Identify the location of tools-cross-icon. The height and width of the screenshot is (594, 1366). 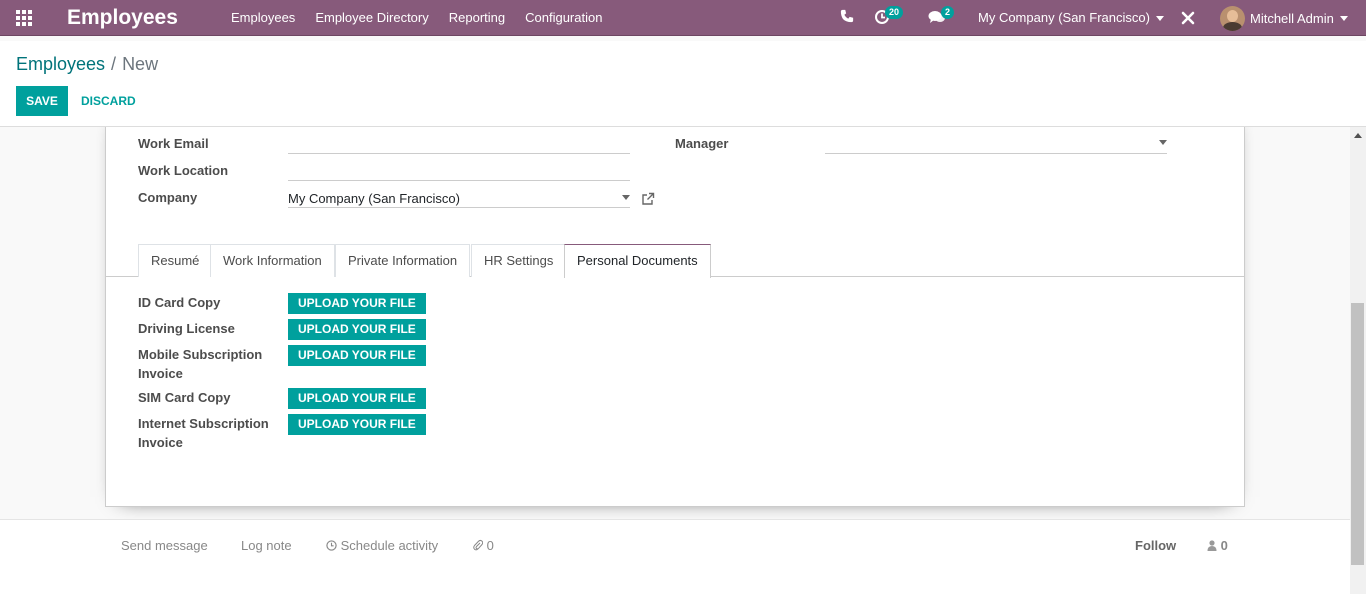
(1188, 20).